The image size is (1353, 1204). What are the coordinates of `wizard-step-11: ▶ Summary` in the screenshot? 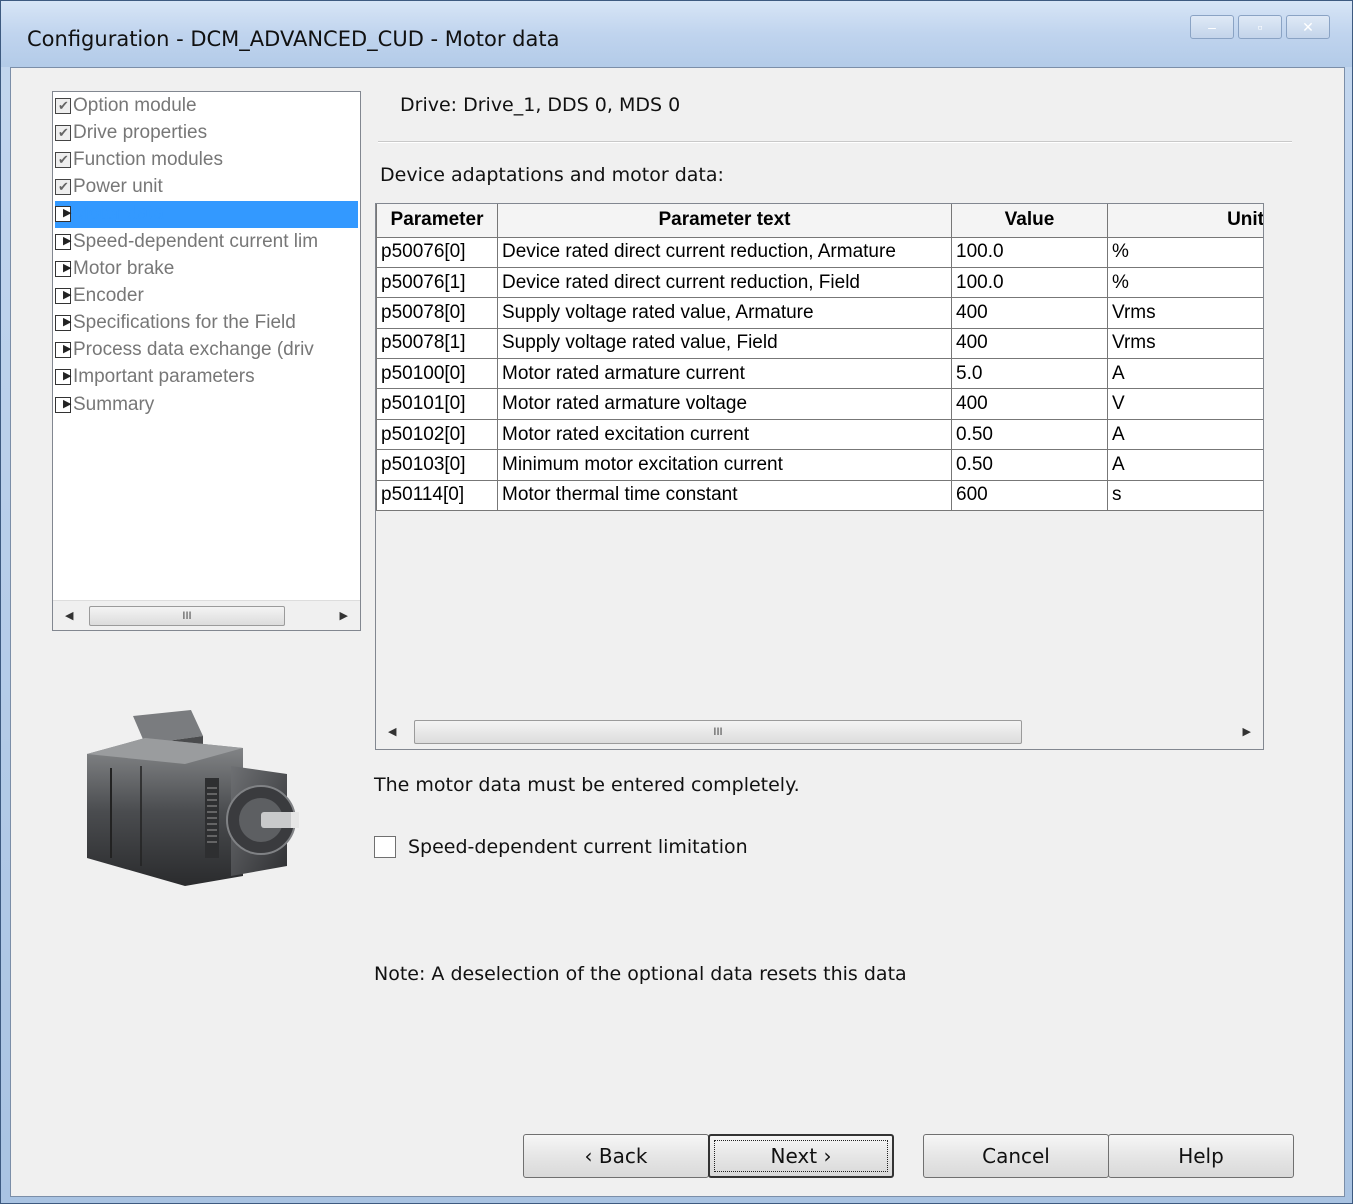 It's located at (206, 404).